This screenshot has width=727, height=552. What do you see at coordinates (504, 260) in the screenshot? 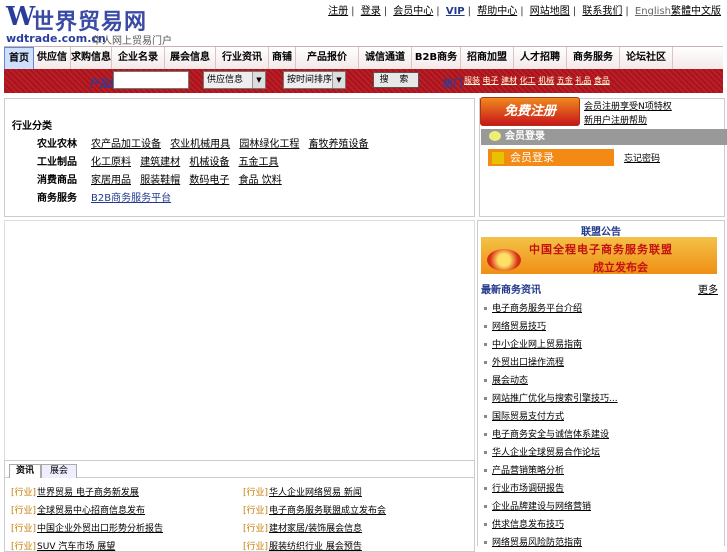
I see `flower-icon` at bounding box center [504, 260].